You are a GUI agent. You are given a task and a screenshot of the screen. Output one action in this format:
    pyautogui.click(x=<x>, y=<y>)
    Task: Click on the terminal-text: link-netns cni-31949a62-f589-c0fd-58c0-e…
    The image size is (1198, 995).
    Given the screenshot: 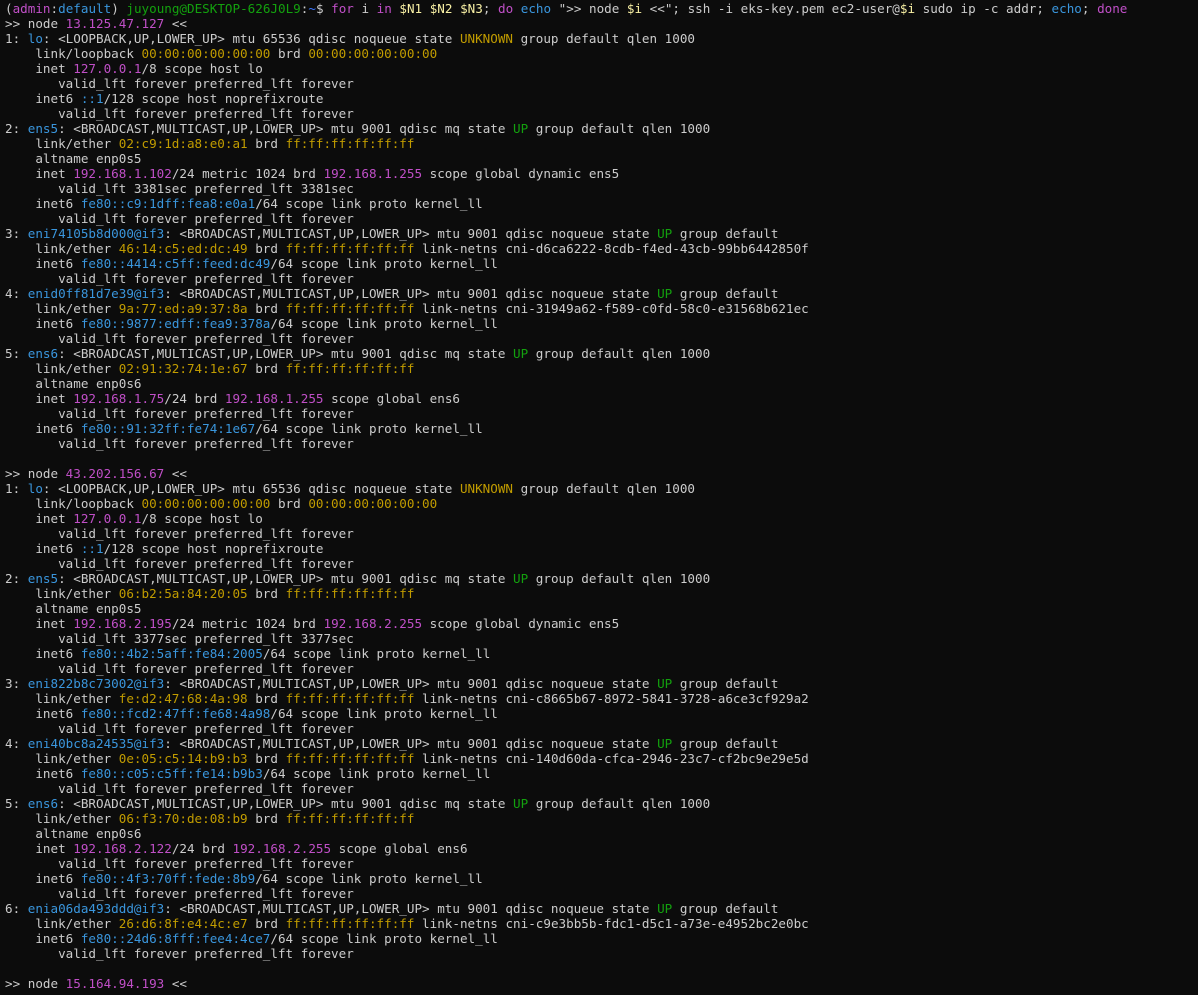 What is the action you would take?
    pyautogui.click(x=611, y=308)
    